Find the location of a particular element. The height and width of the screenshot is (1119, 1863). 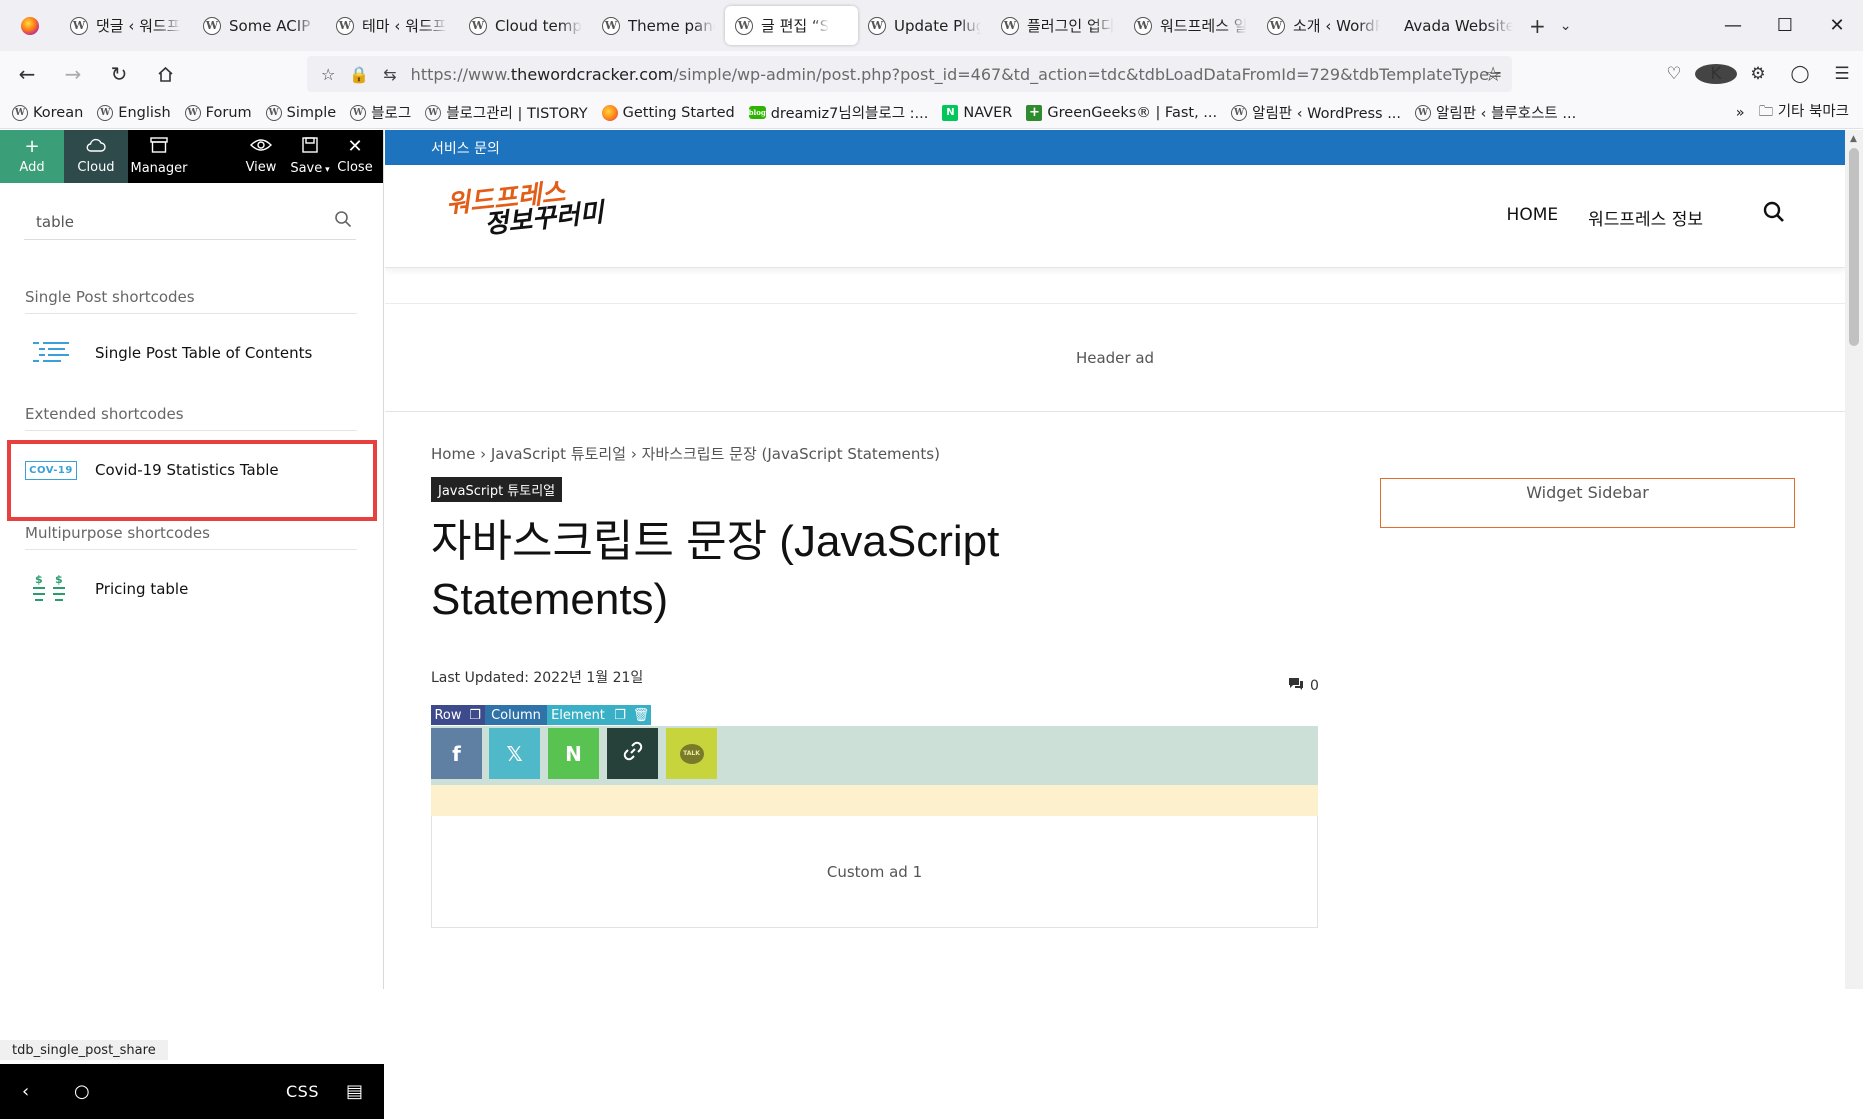

view-button: View is located at coordinates (261, 156).